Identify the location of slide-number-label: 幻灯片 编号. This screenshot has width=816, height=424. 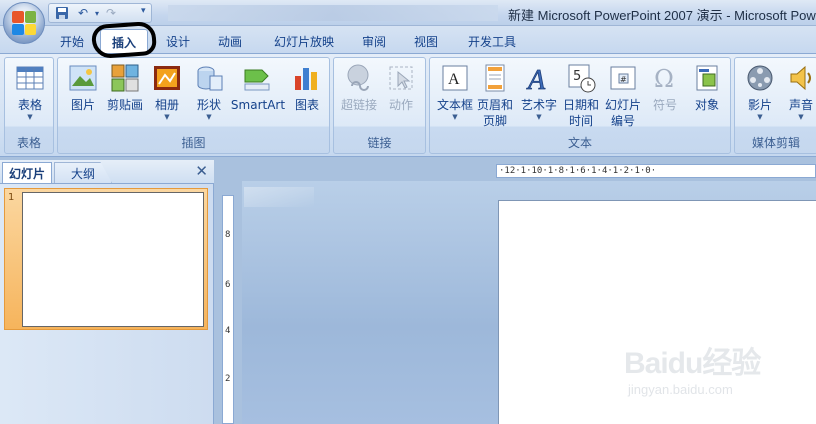
(623, 113).